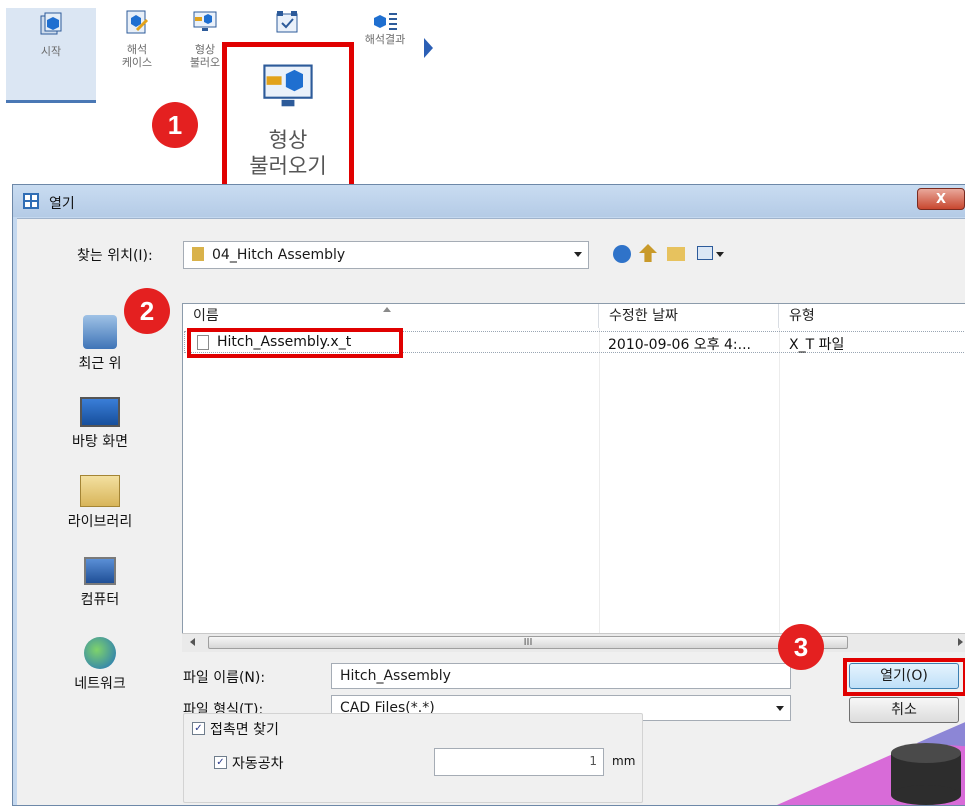  I want to click on sort-up-icon, so click(387, 309).